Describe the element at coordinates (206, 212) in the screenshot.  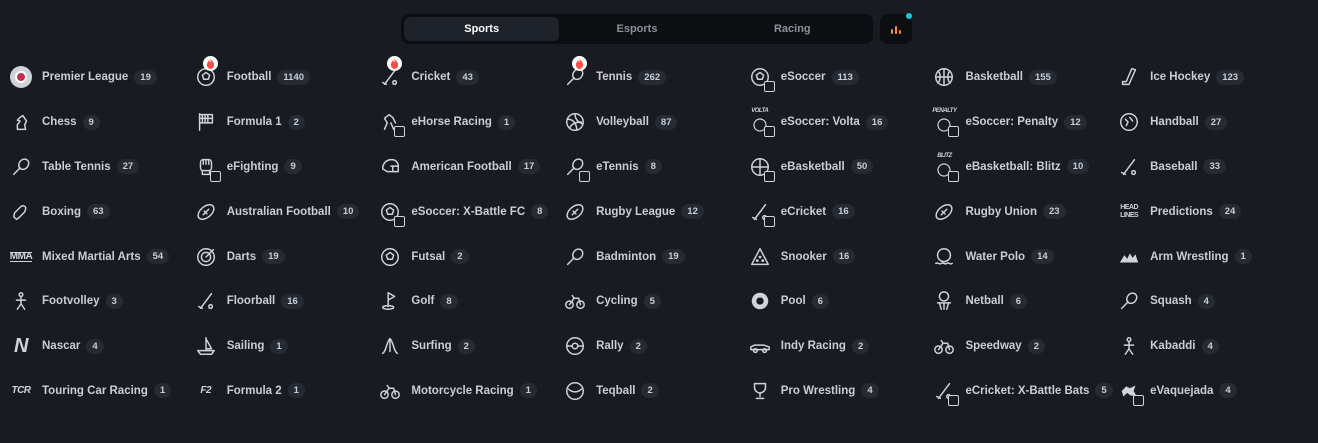
I see `australian-football-icon` at that location.